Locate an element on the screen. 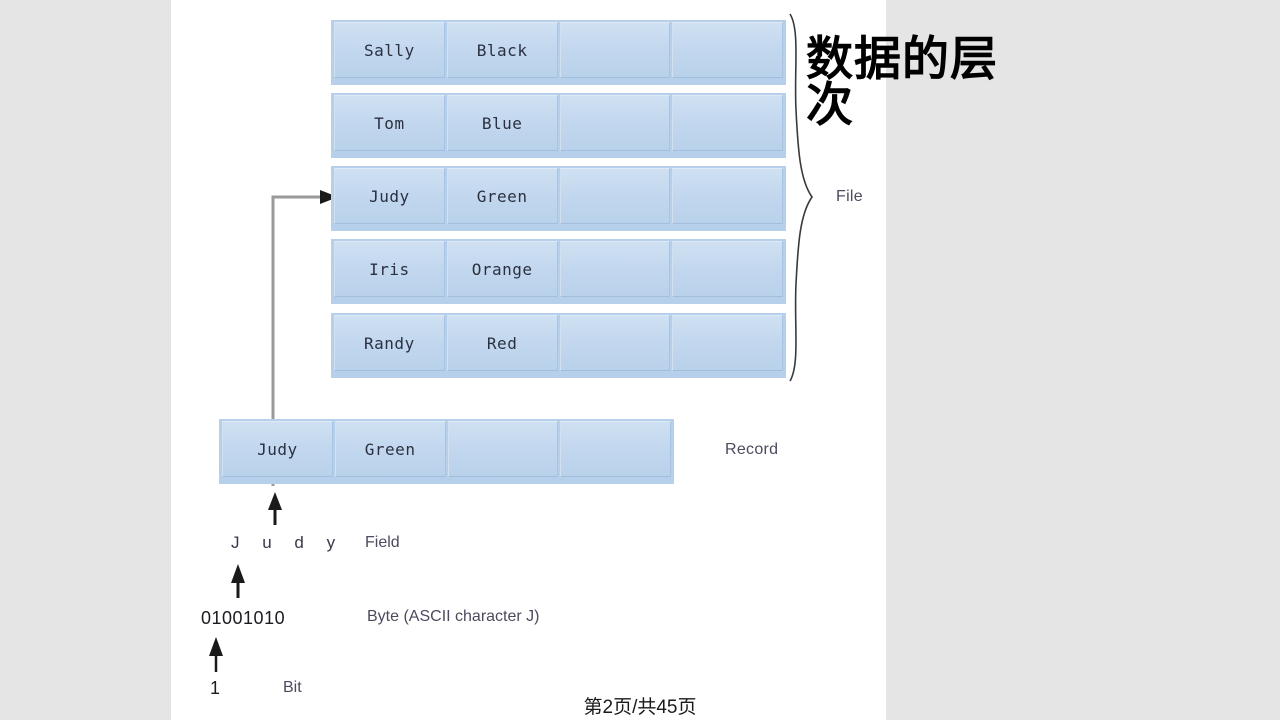  table-row: Iris Orange is located at coordinates (558, 271).